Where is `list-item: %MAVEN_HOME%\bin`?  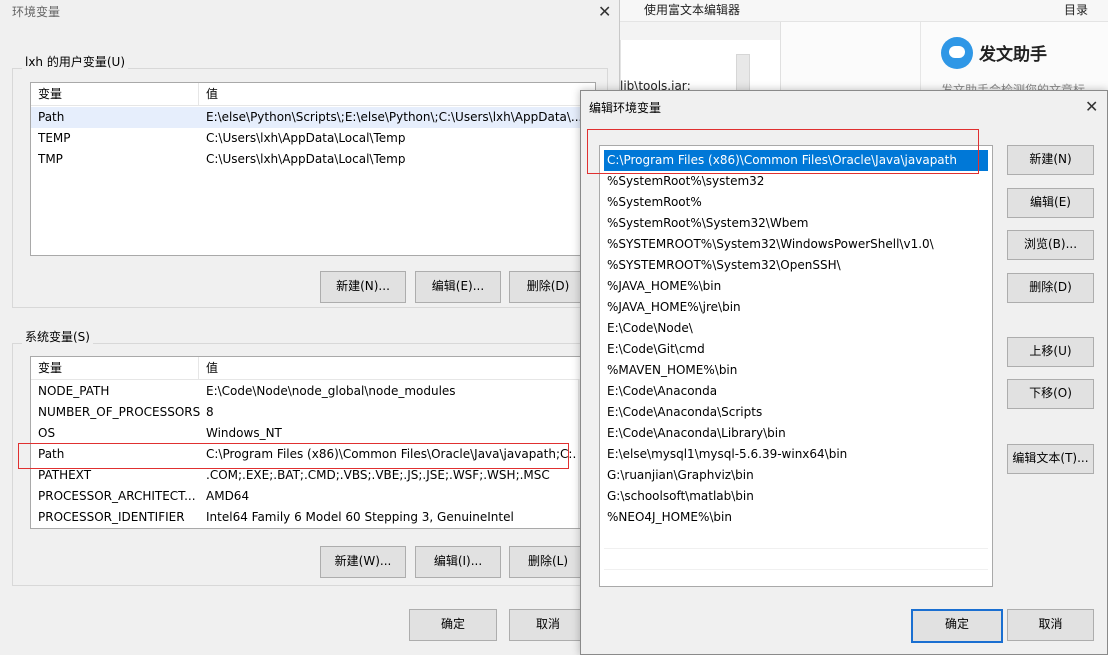
list-item: %MAVEN_HOME%\bin is located at coordinates (796, 370).